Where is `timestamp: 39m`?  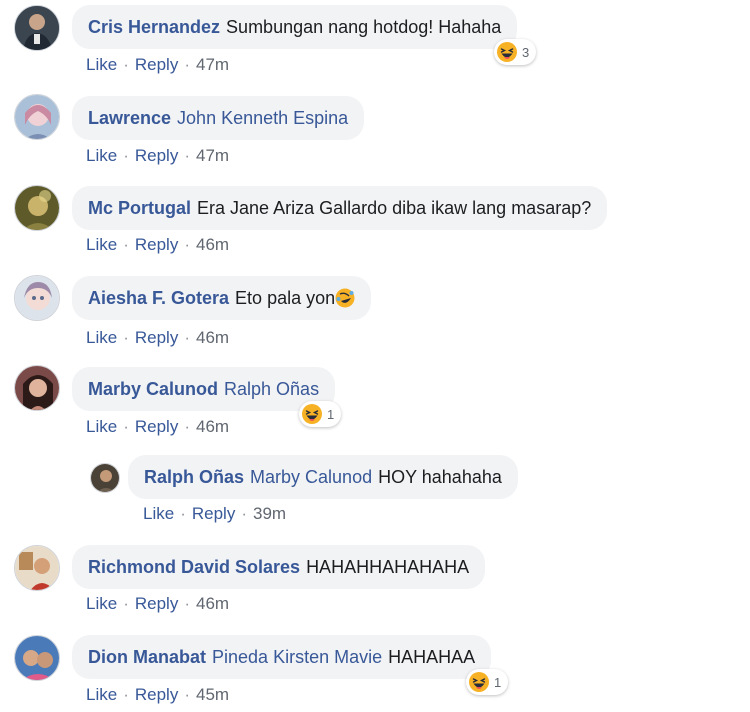
timestamp: 39m is located at coordinates (269, 513).